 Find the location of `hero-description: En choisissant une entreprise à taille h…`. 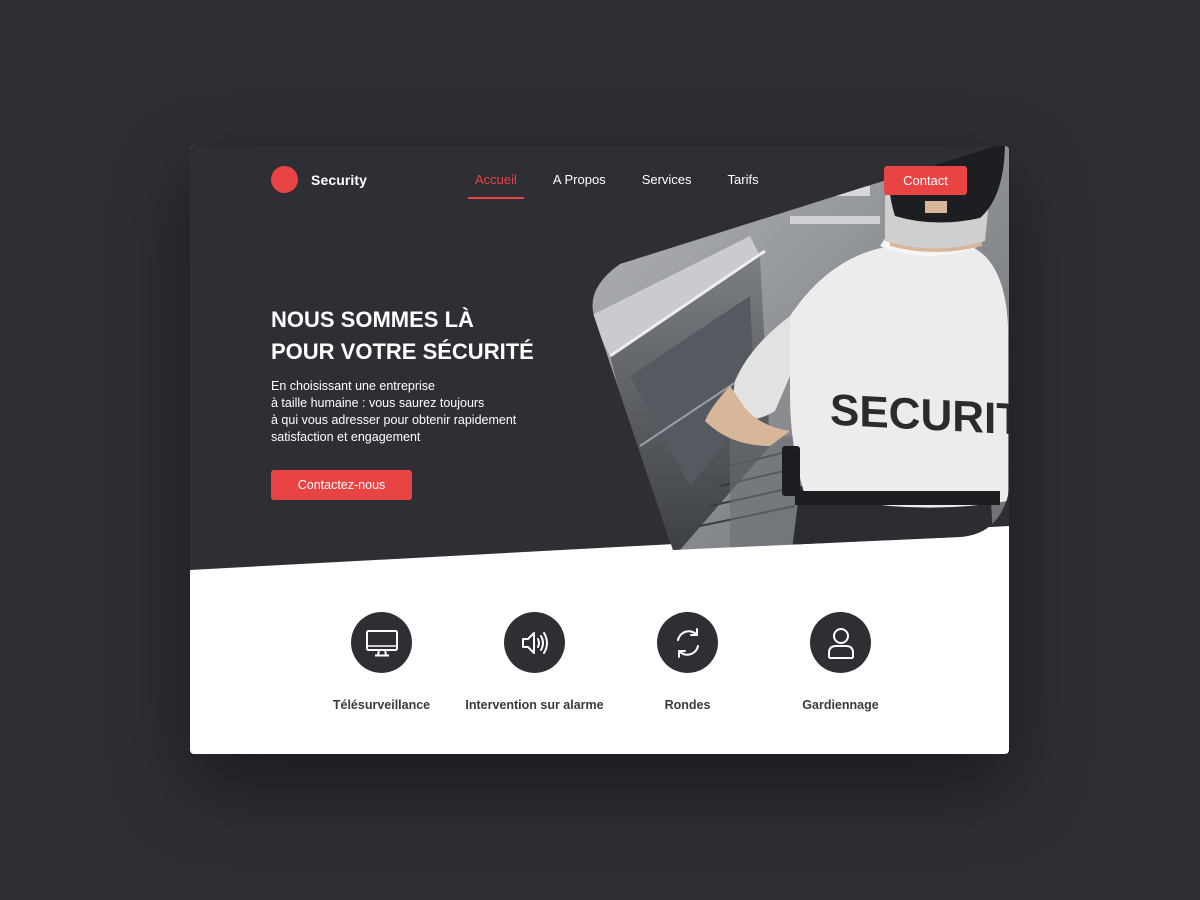

hero-description: En choisissant une entreprise à taille h… is located at coordinates (421, 412).